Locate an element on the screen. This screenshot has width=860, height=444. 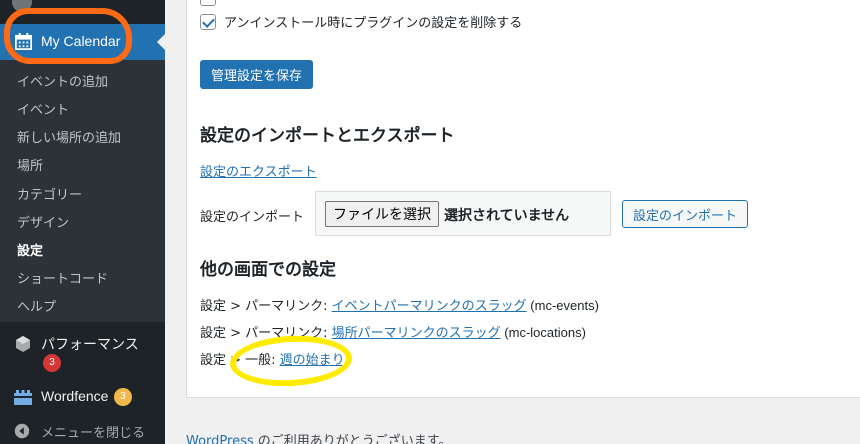
uninstall-option: アンインストール時にプラグインの設定を削除する is located at coordinates (361, 21).